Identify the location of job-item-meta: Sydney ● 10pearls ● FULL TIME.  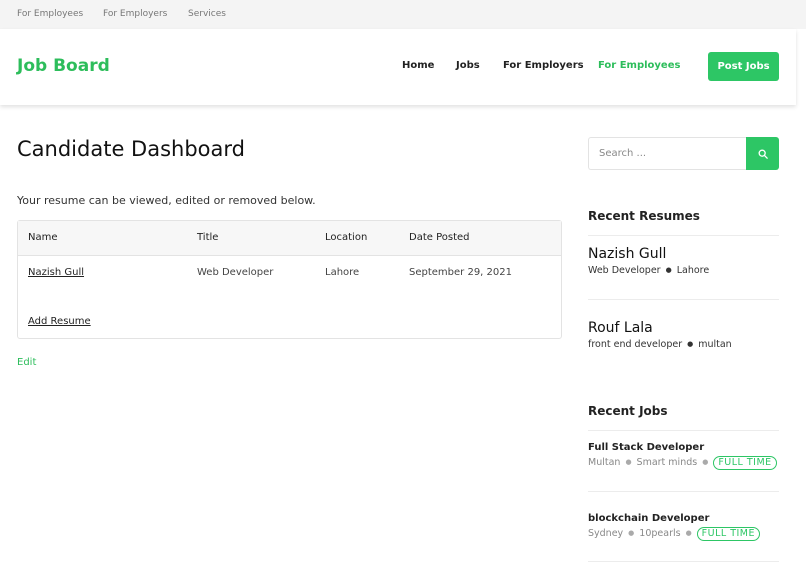
(674, 534).